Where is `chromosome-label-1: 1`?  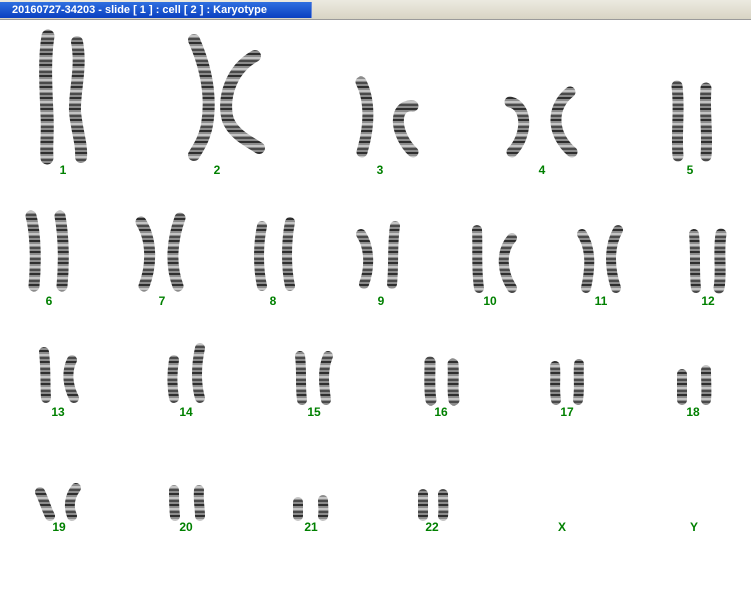 chromosome-label-1: 1 is located at coordinates (63, 170).